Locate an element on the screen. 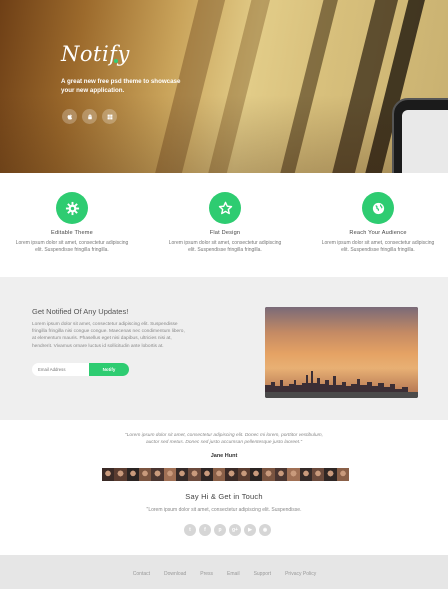  windows-icon is located at coordinates (109, 116).